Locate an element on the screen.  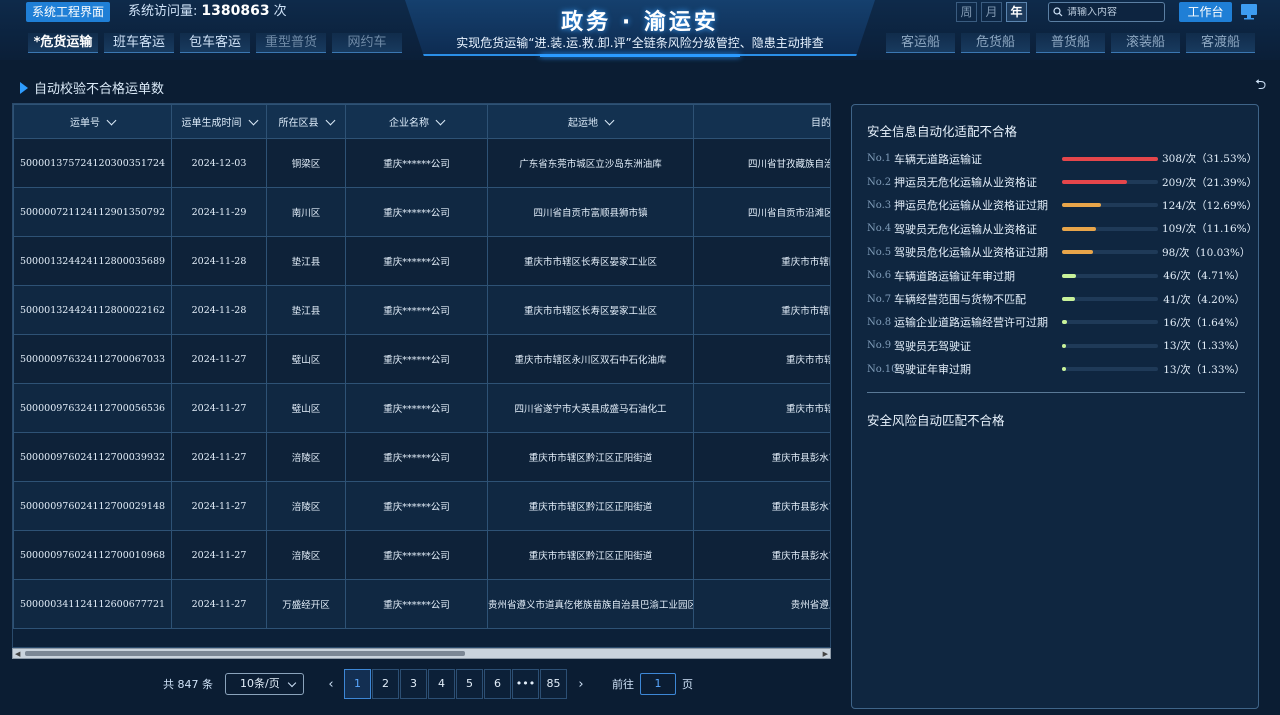
table-cell: 重庆市市辖区长寿区晏家 is located at coordinates (761, 310).